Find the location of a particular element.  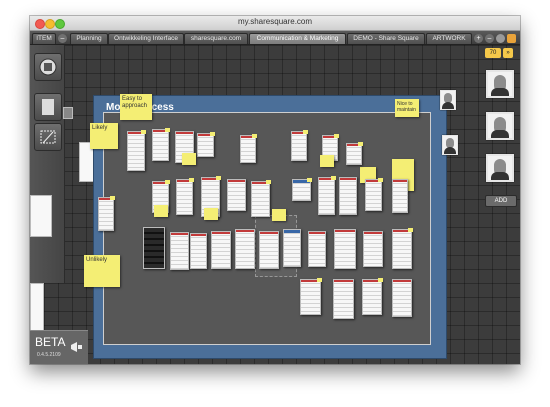

sticky-note: Easy to approach is located at coordinates (136, 107).